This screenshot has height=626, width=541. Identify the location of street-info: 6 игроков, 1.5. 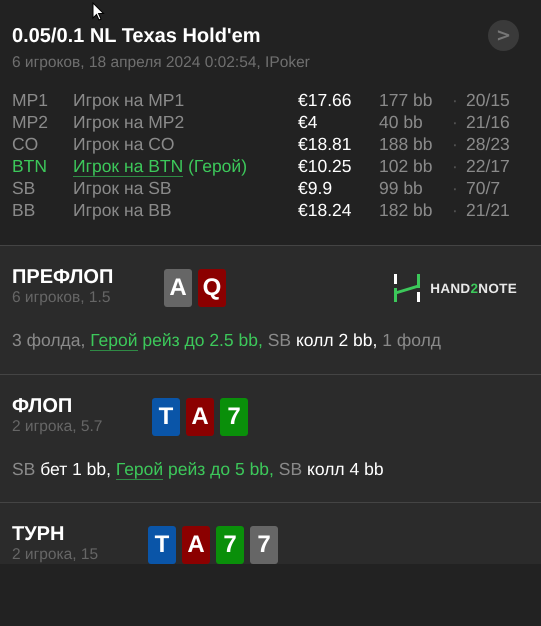
(62, 298).